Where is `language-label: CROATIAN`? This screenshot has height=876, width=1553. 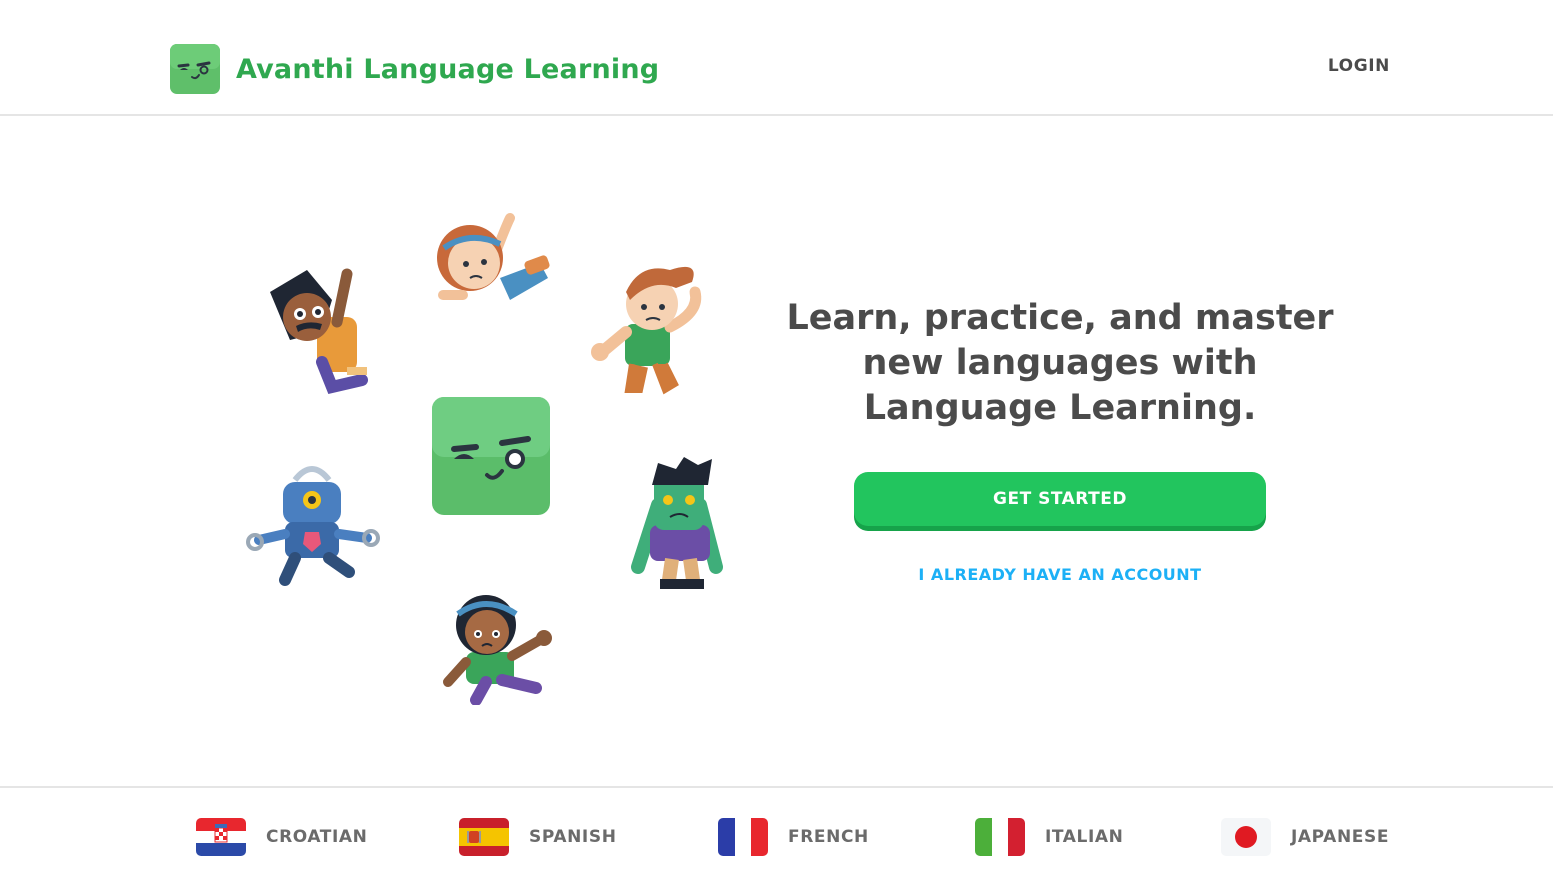
language-label: CROATIAN is located at coordinates (317, 837).